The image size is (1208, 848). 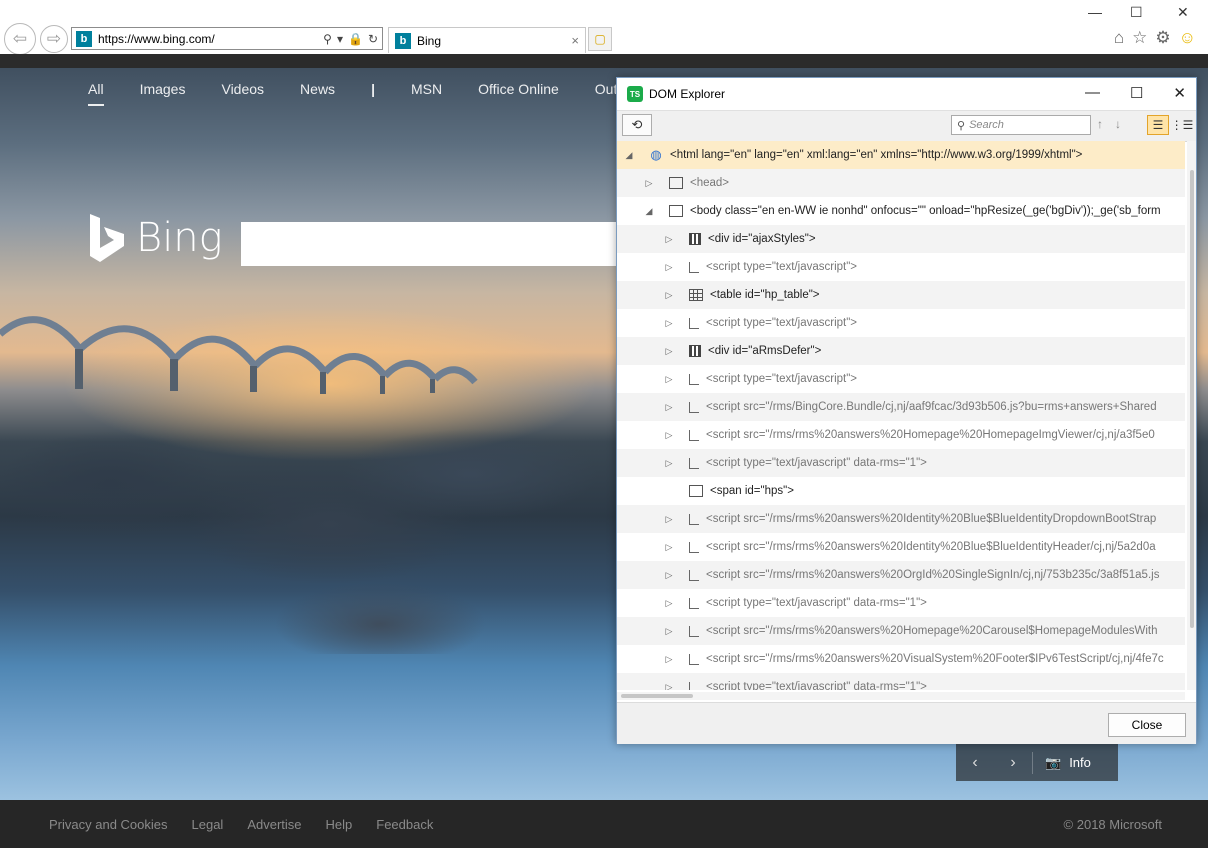 What do you see at coordinates (1136, 93) in the screenshot?
I see `dlg-maximize-button: ☐` at bounding box center [1136, 93].